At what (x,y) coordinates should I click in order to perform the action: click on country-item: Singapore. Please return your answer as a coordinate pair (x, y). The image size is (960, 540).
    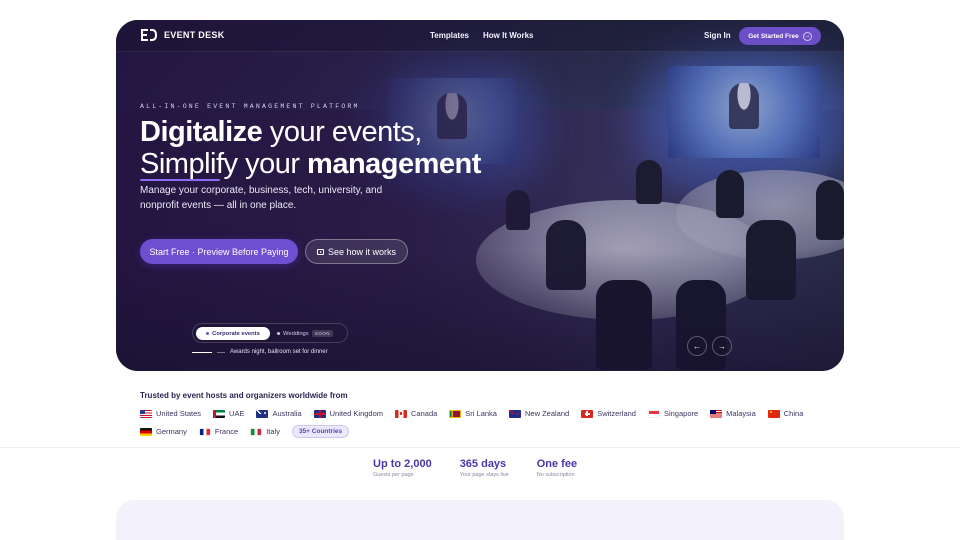
    Looking at the image, I should click on (673, 413).